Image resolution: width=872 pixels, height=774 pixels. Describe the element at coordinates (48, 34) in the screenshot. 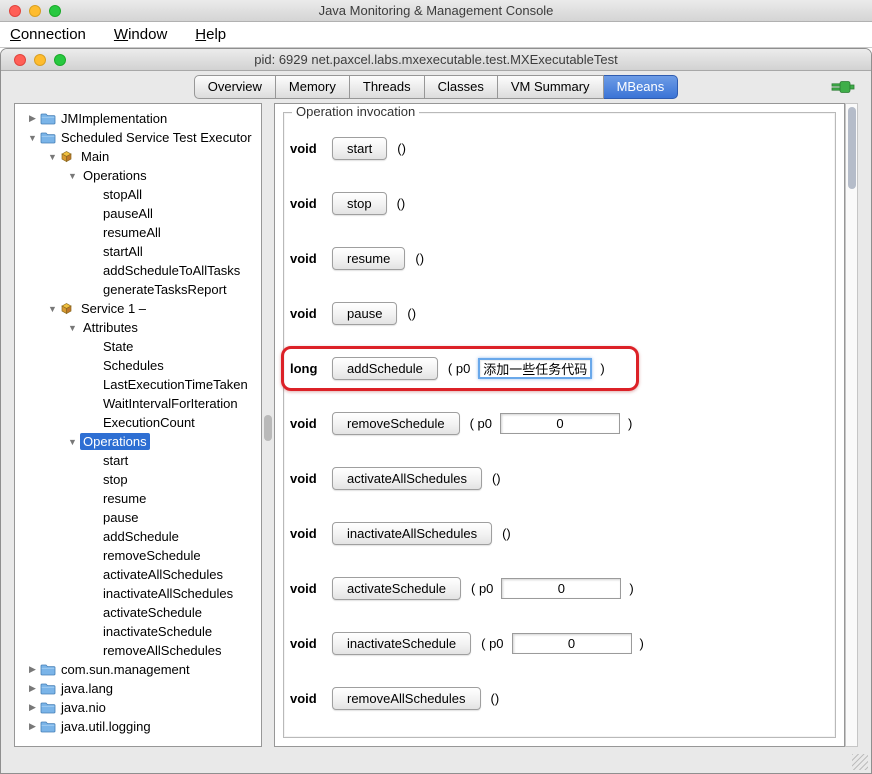

I see `menu-connection: Connection` at that location.